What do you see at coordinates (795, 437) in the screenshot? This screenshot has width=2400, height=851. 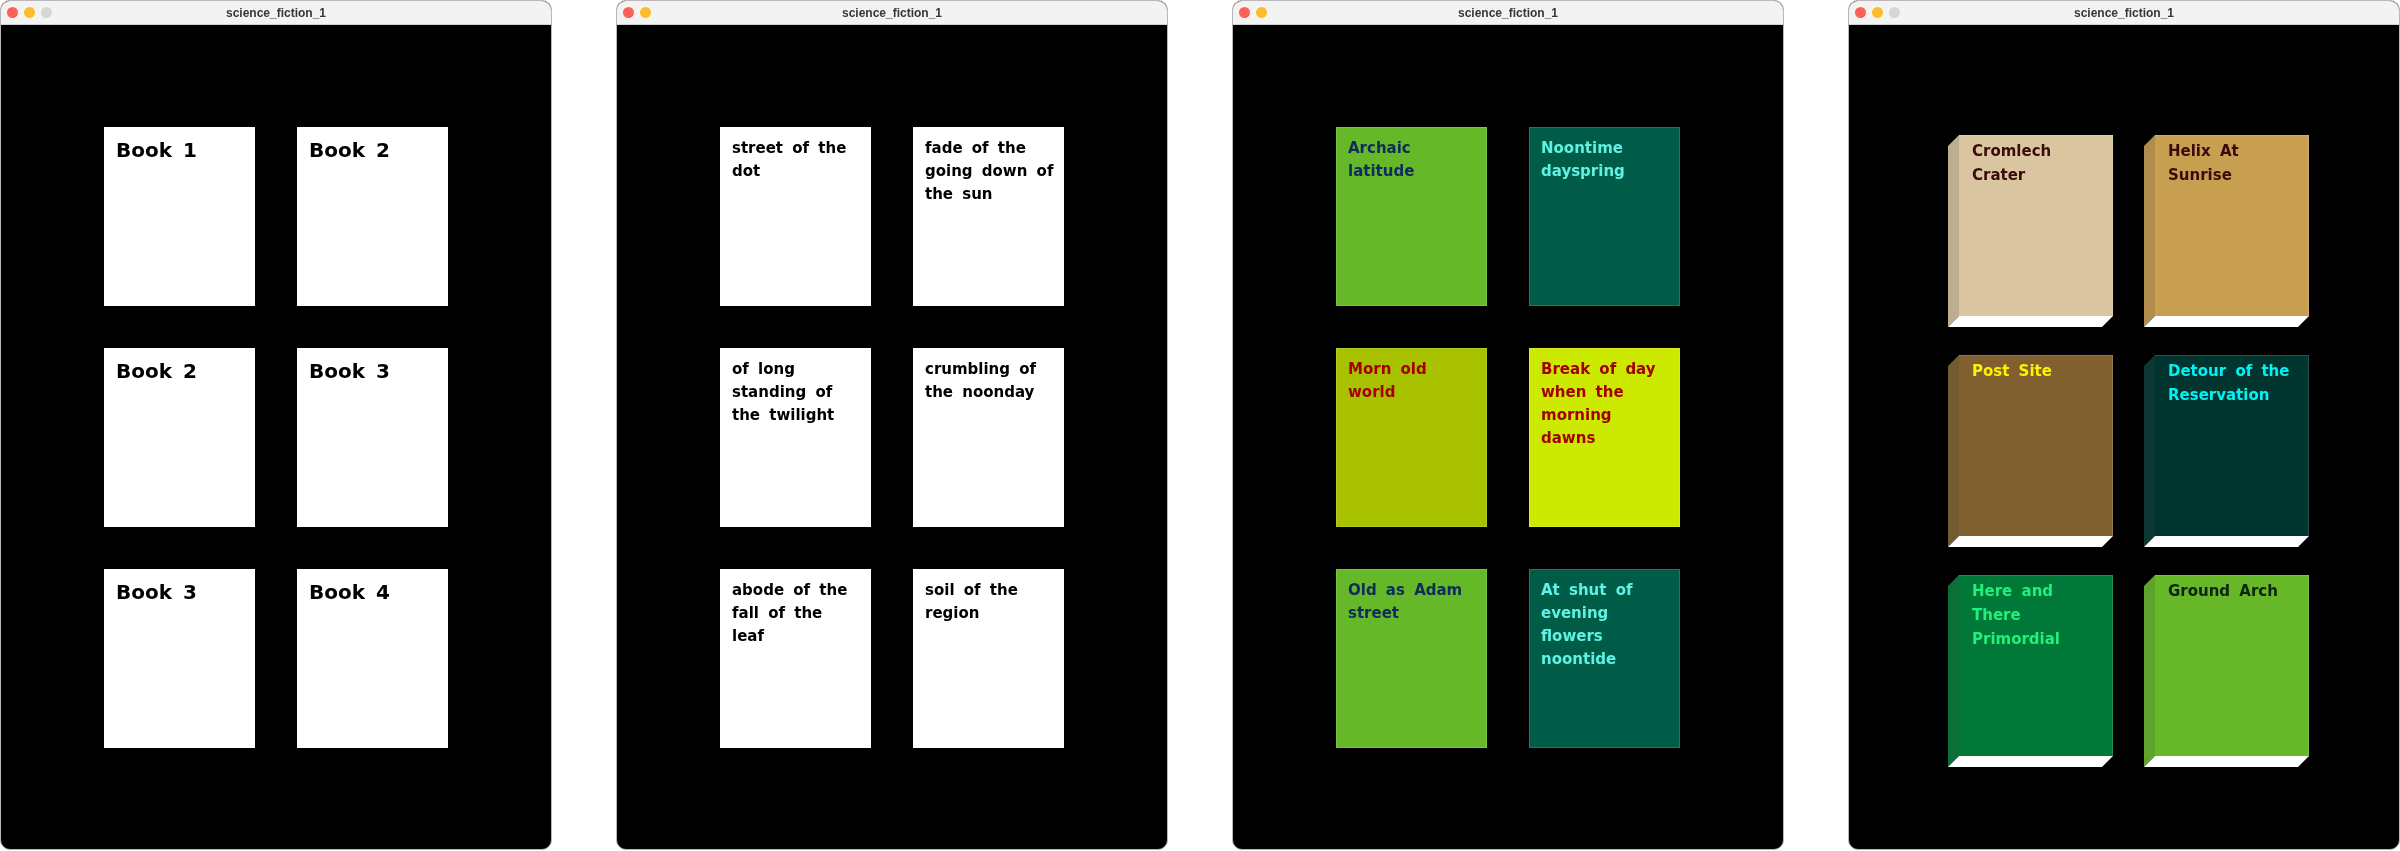 I see `book-cover: of long standing of the twilight` at bounding box center [795, 437].